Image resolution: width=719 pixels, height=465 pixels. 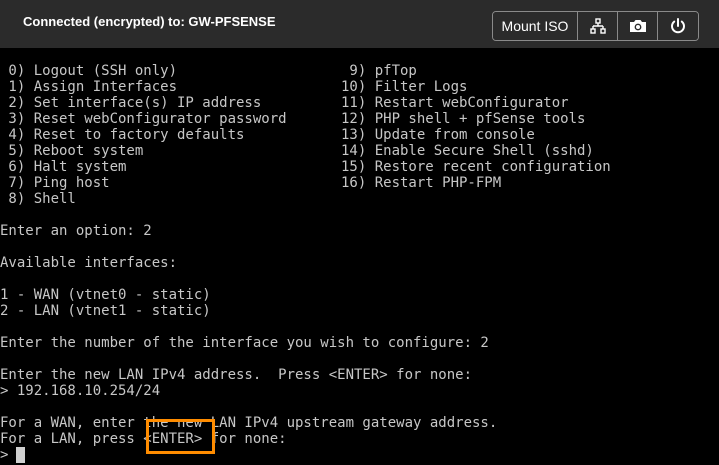 What do you see at coordinates (80, 391) in the screenshot?
I see `ipv4-value-line: > 192.168.10.254/24` at bounding box center [80, 391].